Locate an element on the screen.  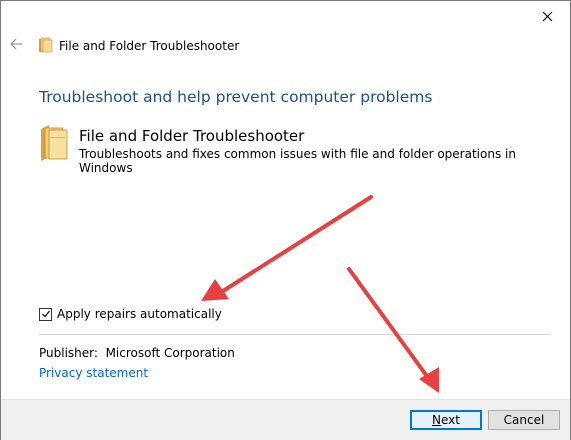
cancel-button: Cancel is located at coordinates (524, 420).